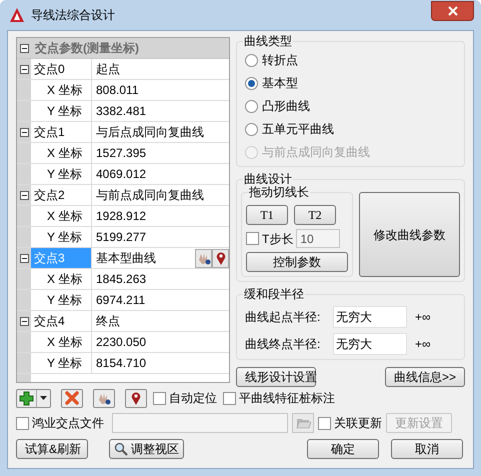  Describe the element at coordinates (61, 321) in the screenshot. I see `property-name: 交点4` at that location.